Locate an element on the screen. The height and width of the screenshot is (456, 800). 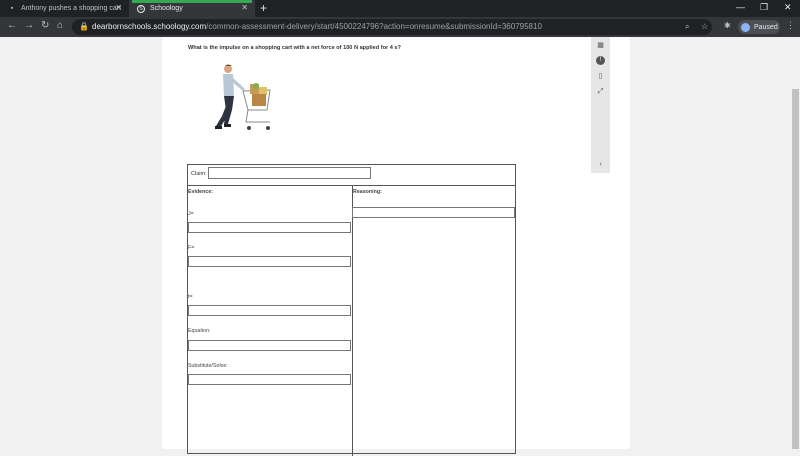
extensions-icon: ✱ is located at coordinates (727, 25).